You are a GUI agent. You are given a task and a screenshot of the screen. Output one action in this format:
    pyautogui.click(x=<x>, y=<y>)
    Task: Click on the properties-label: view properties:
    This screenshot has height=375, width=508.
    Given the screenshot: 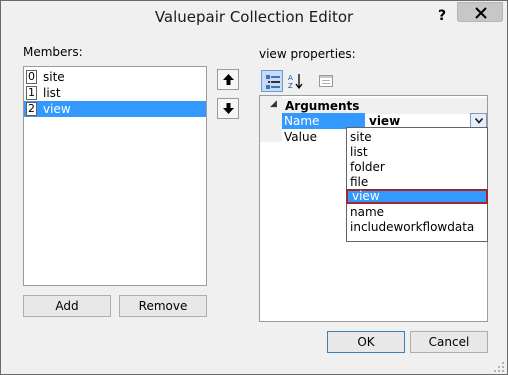 What is the action you would take?
    pyautogui.click(x=307, y=54)
    